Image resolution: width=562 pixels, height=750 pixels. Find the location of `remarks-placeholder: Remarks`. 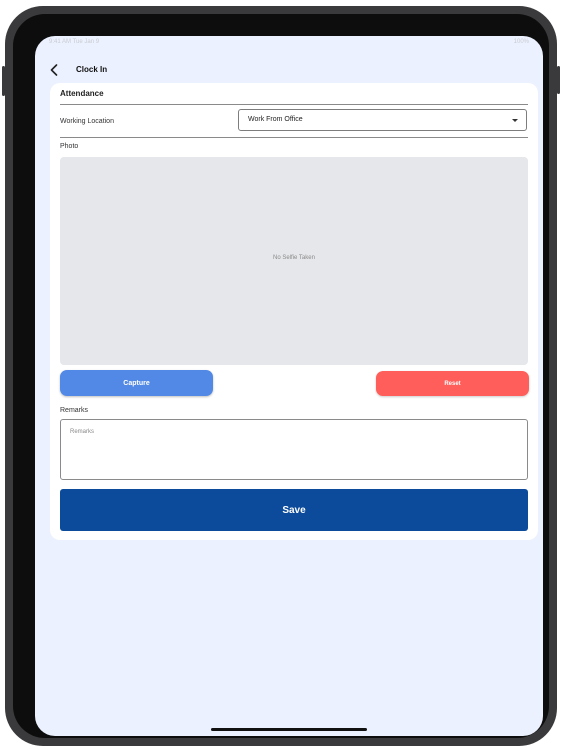

remarks-placeholder: Remarks is located at coordinates (82, 432).